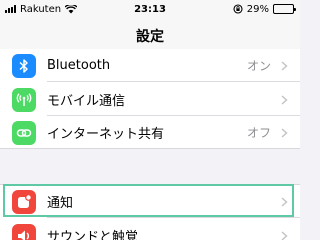 This screenshot has height=240, width=320. Describe the element at coordinates (24, 231) in the screenshot. I see `sound-icon` at that location.